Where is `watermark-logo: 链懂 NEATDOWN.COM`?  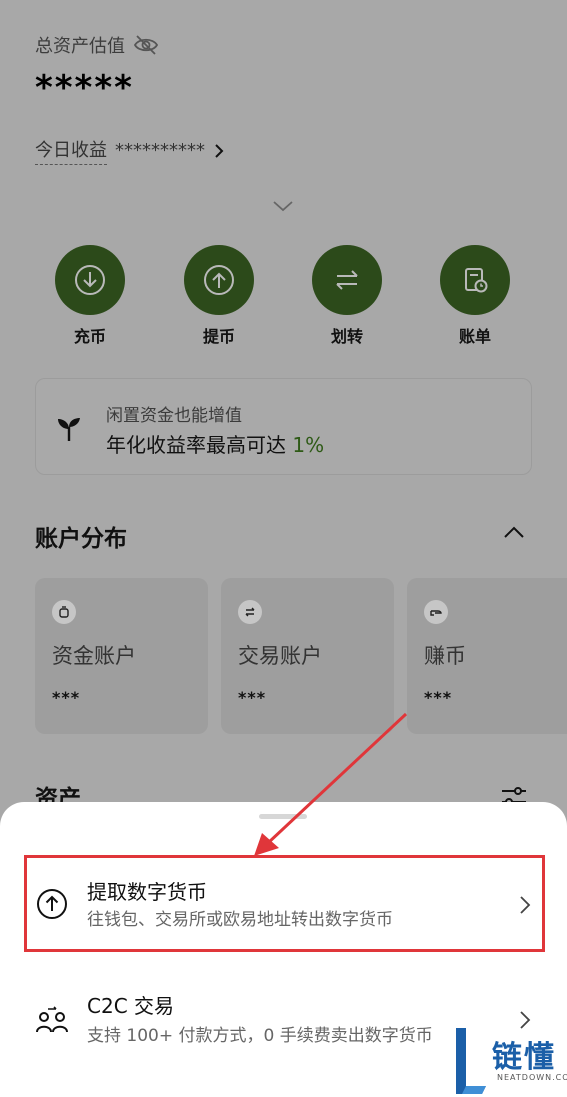 watermark-logo: 链懂 NEATDOWN.COM is located at coordinates (509, 1059).